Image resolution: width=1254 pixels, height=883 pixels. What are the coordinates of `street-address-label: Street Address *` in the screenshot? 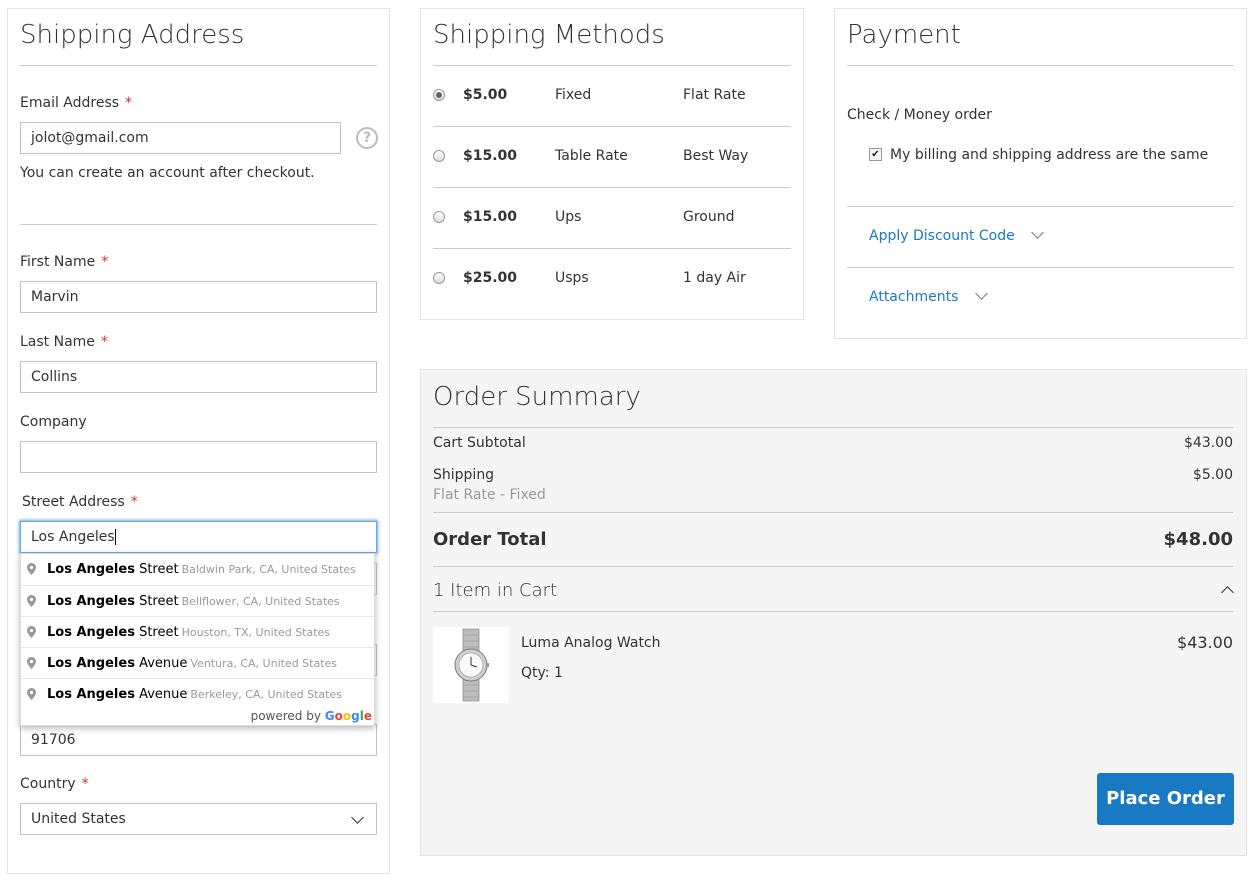 It's located at (80, 502).